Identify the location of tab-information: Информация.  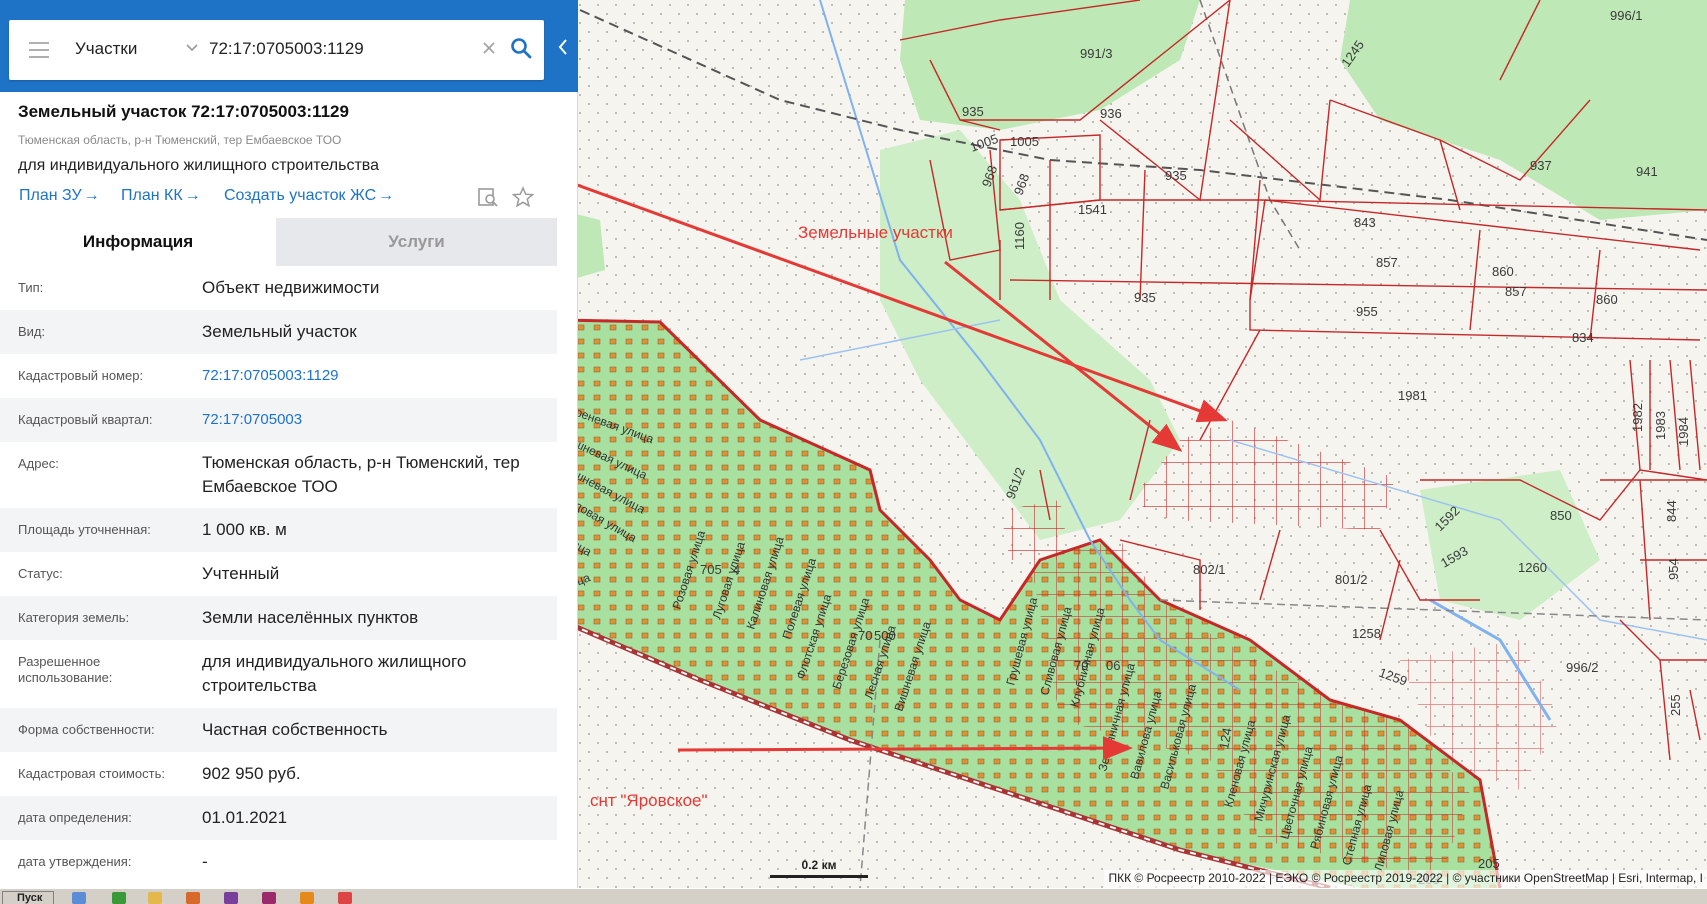
(138, 242).